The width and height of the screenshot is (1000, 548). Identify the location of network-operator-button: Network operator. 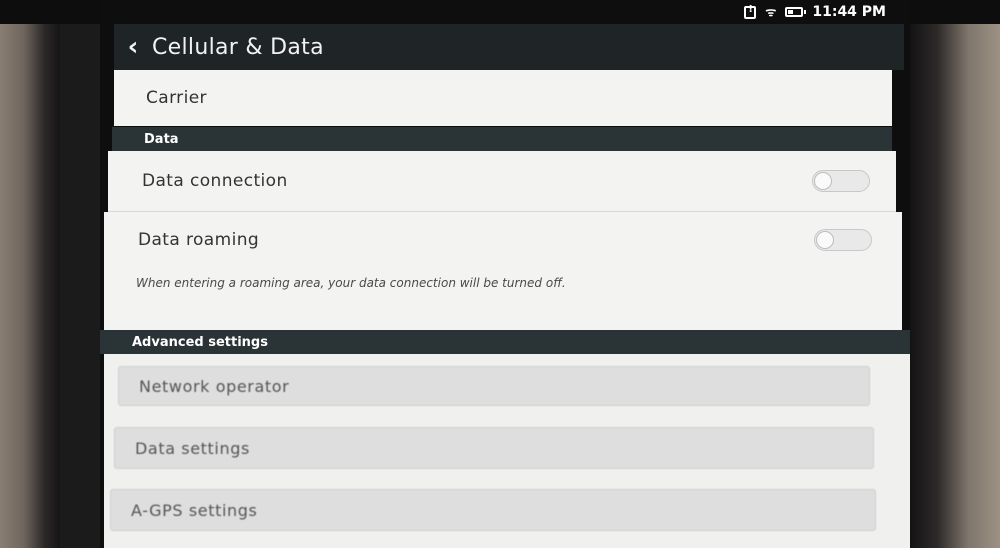
(494, 386).